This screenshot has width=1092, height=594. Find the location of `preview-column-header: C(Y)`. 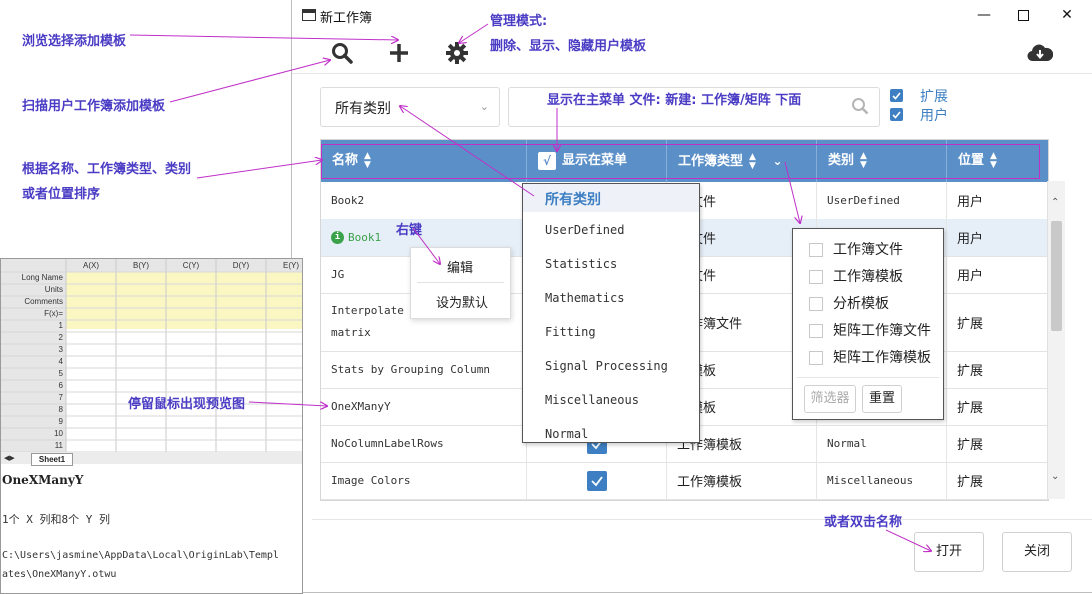

preview-column-header: C(Y) is located at coordinates (191, 265).